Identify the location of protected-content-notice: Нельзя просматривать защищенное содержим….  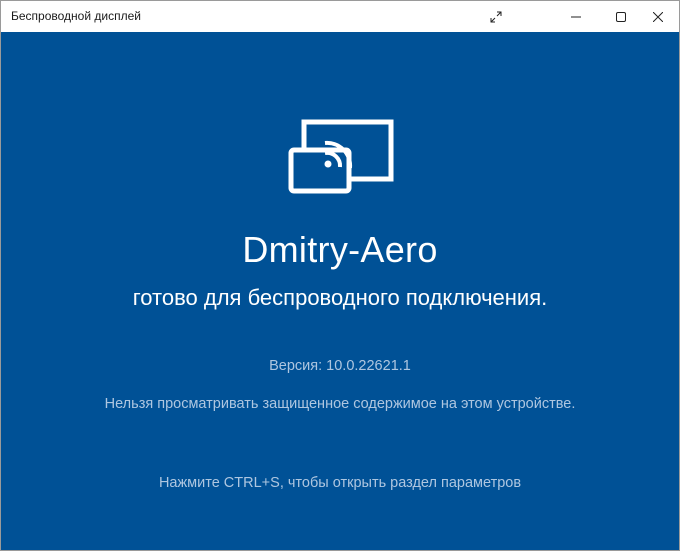
(340, 404).